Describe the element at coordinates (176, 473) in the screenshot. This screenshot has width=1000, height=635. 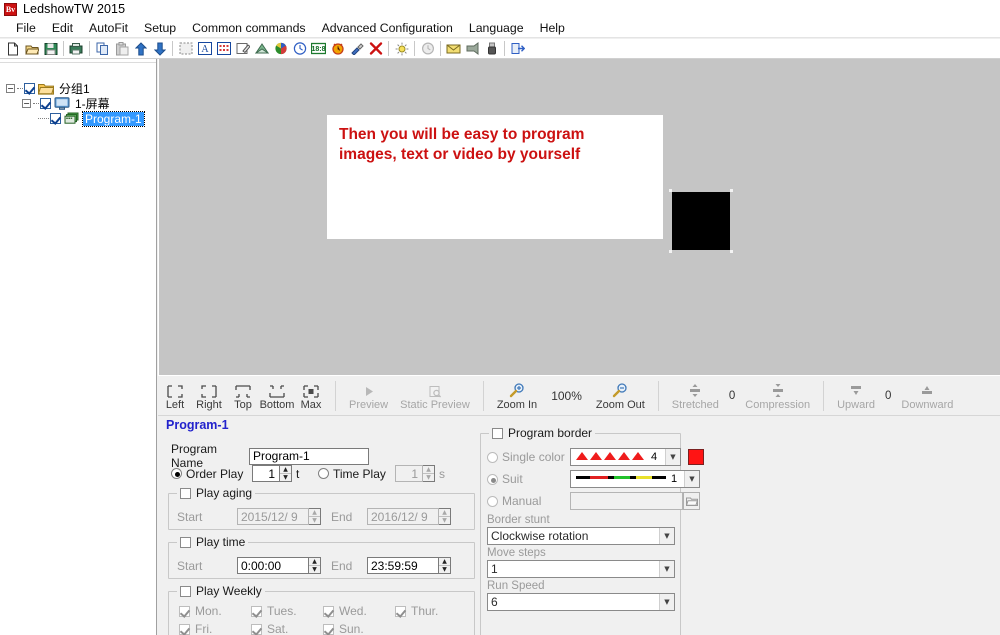
I see `order-play-radio` at that location.